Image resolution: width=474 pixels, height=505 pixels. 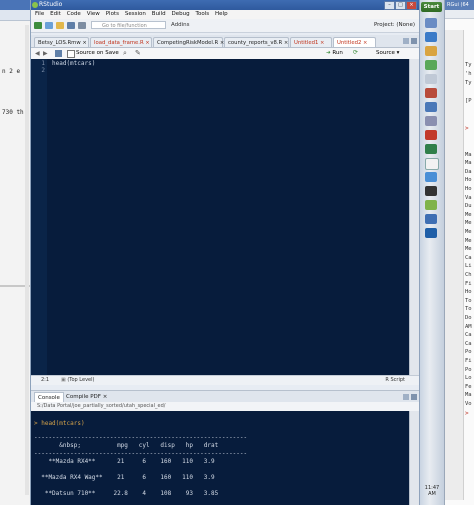 What do you see at coordinates (73, 63) in the screenshot?
I see `code-line: head(mtcars)` at bounding box center [73, 63].